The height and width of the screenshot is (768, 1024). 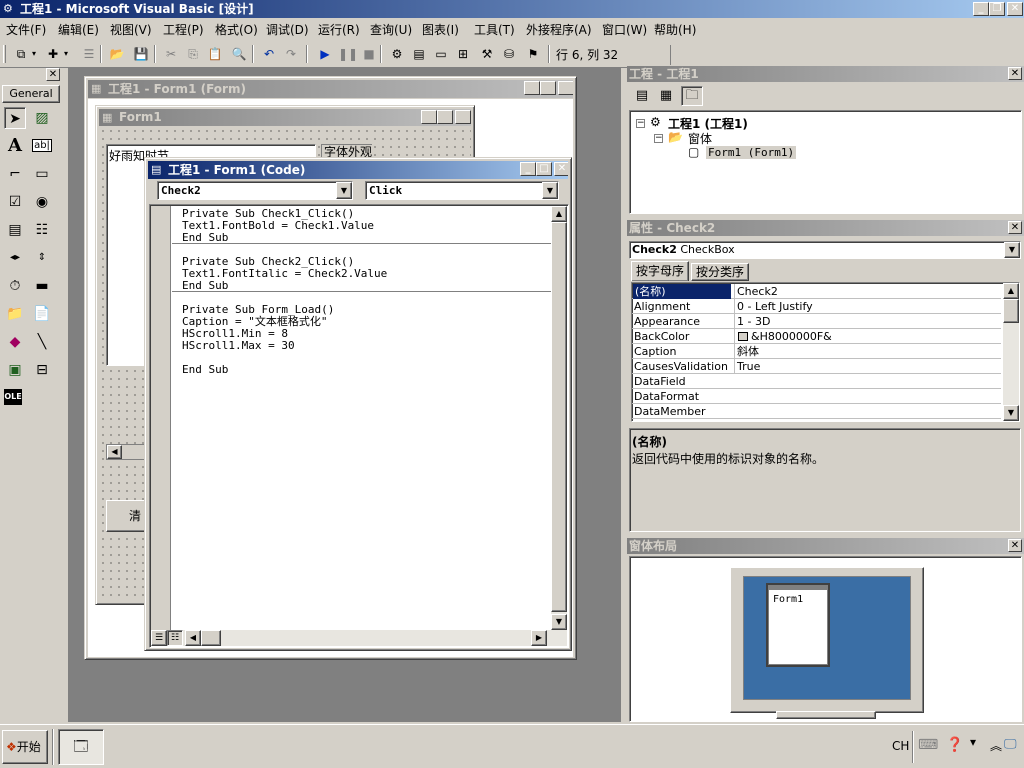 What do you see at coordinates (42, 286) in the screenshot?
I see `drivelistbox-tool-icon: ▬` at bounding box center [42, 286].